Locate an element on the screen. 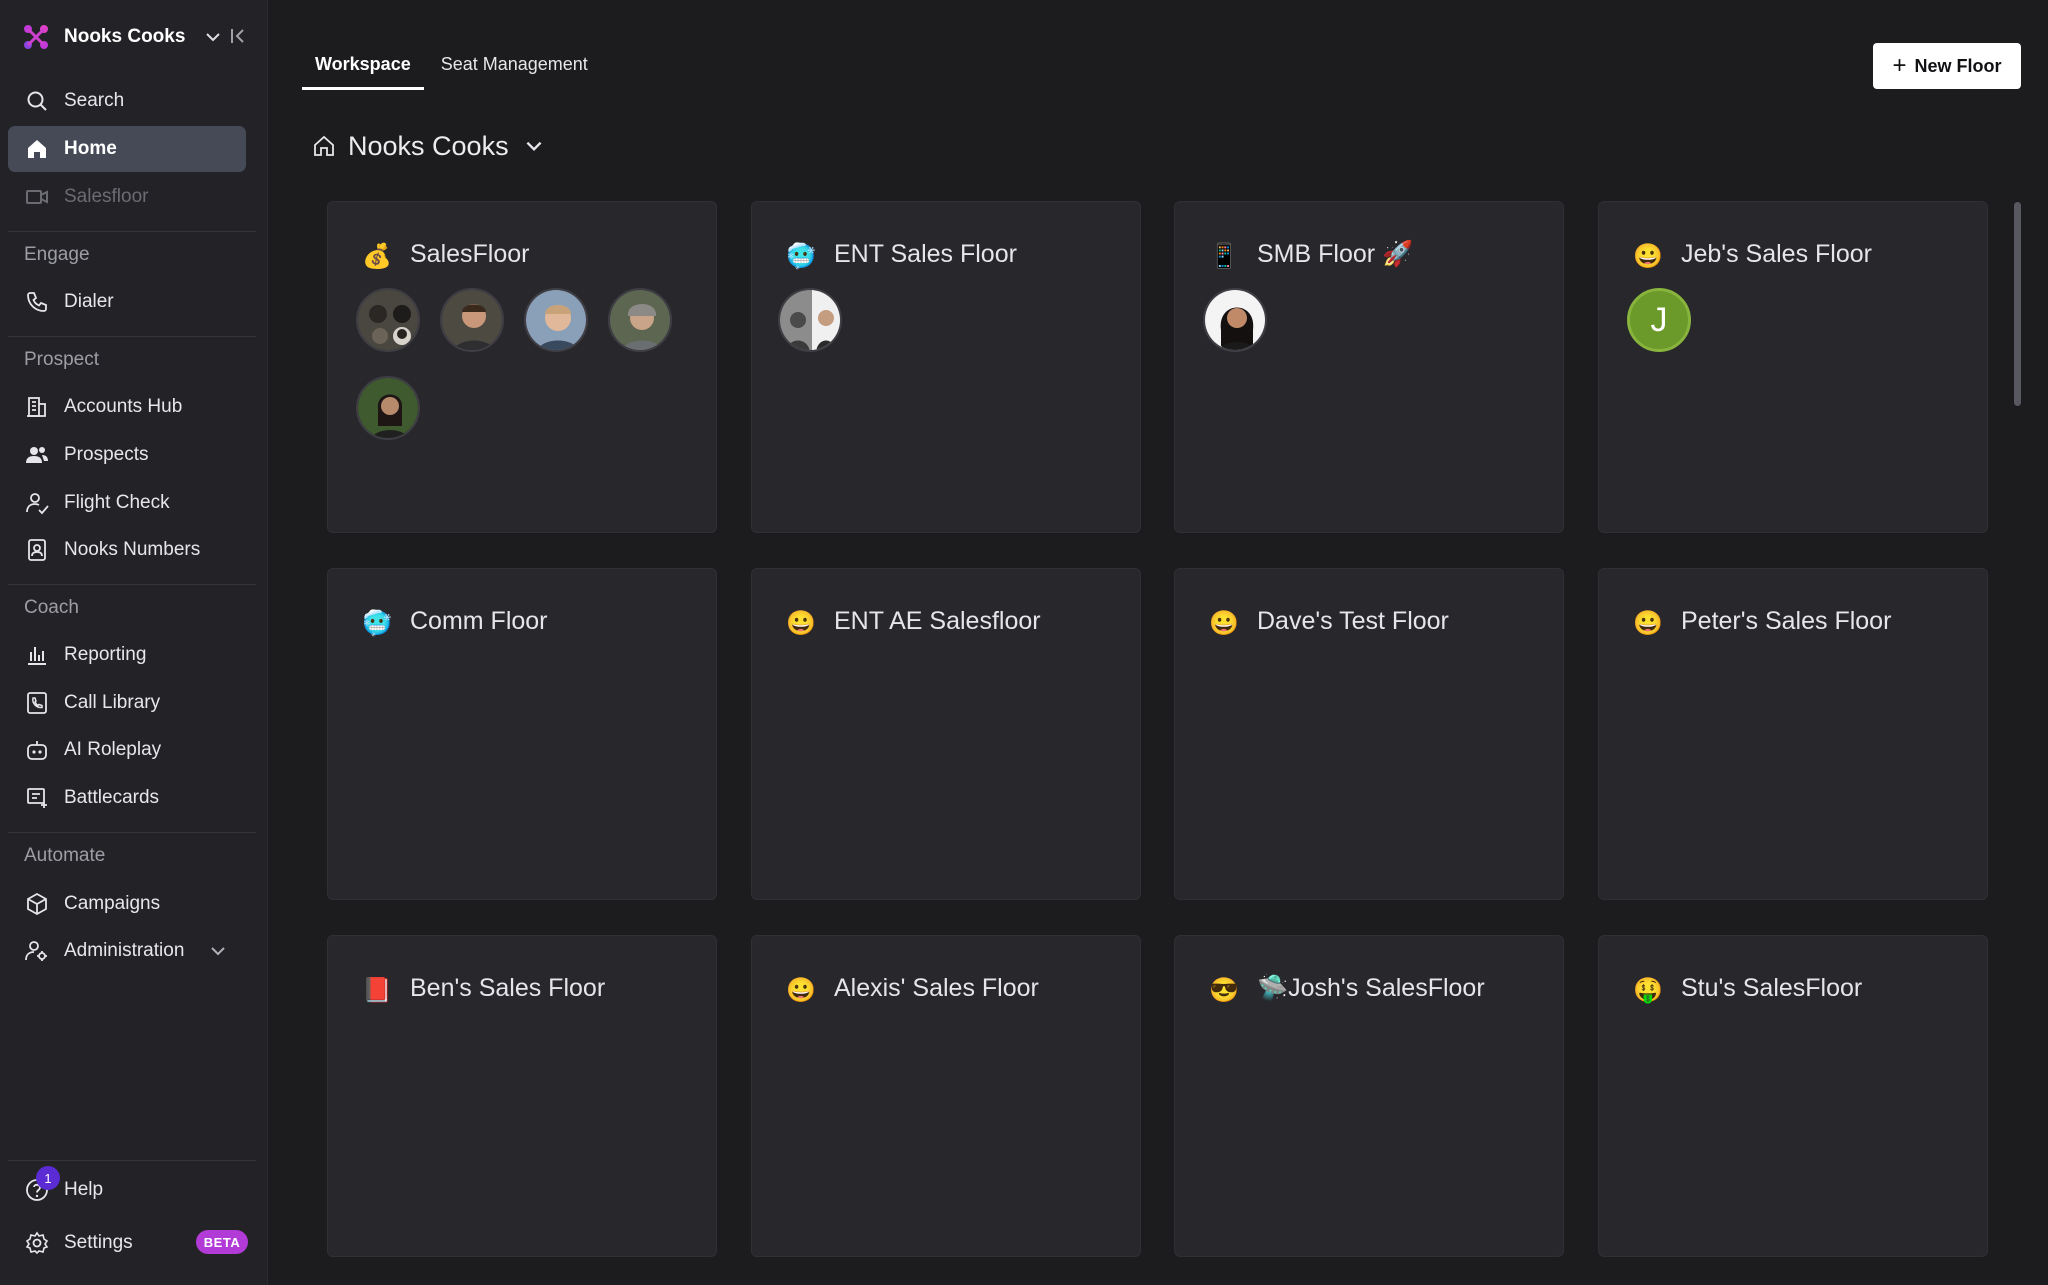 Image resolution: width=2048 pixels, height=1285 pixels. users-icon is located at coordinates (37, 455).